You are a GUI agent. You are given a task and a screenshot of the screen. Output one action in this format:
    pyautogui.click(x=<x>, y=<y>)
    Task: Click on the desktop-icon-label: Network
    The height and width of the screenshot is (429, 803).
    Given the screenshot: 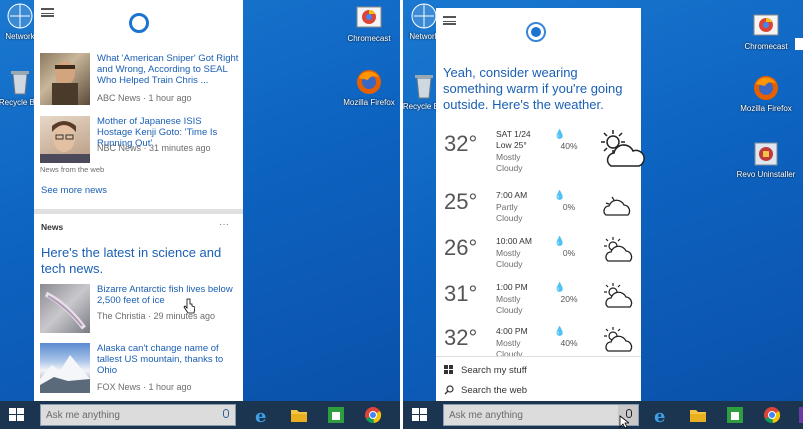 What is the action you would take?
    pyautogui.click(x=20, y=36)
    